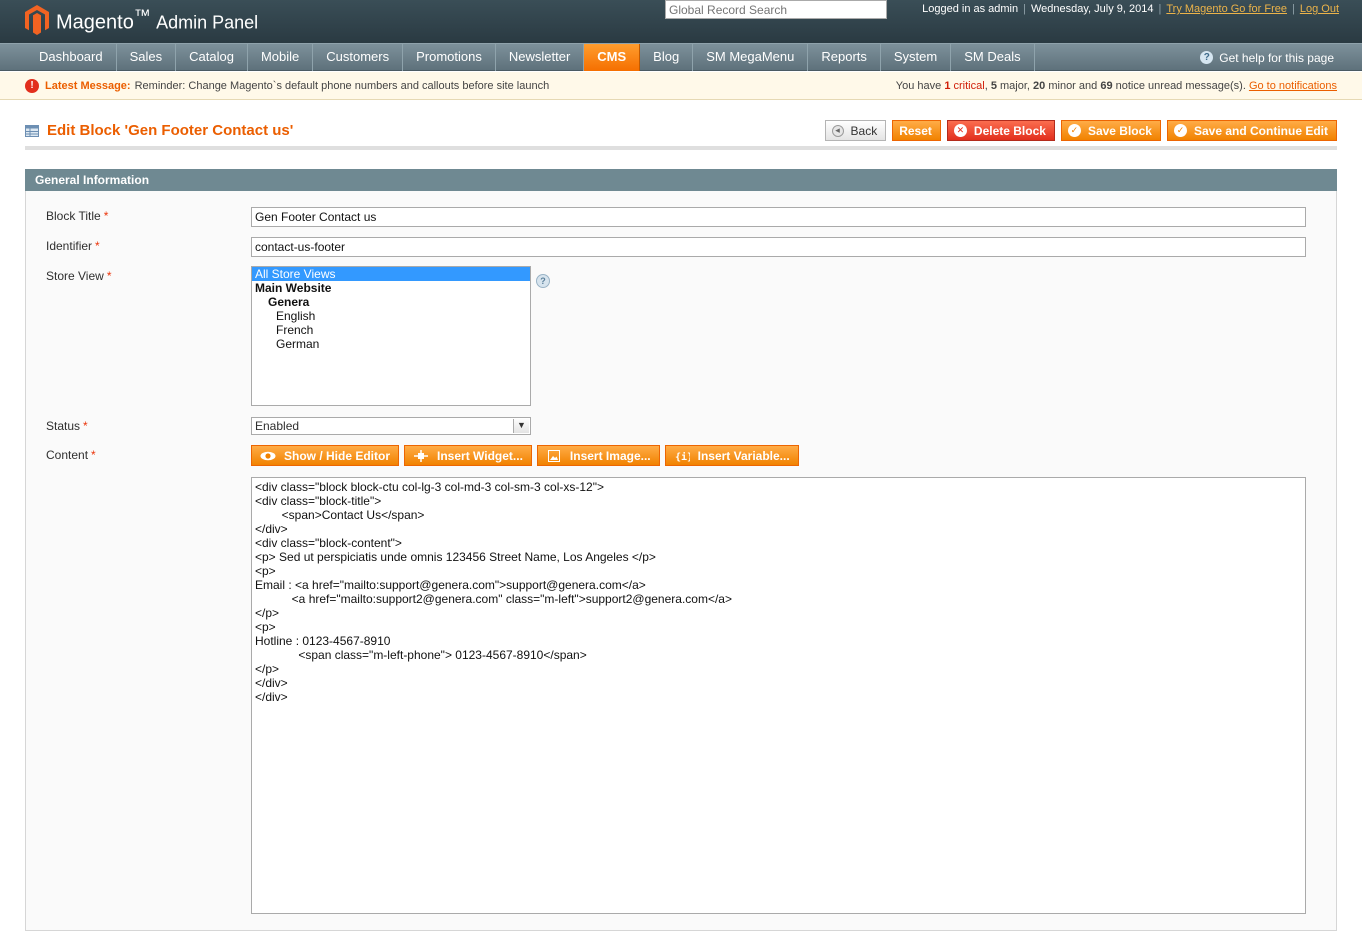 This screenshot has height=946, width=1362. I want to click on help-icon: ?, so click(1207, 57).